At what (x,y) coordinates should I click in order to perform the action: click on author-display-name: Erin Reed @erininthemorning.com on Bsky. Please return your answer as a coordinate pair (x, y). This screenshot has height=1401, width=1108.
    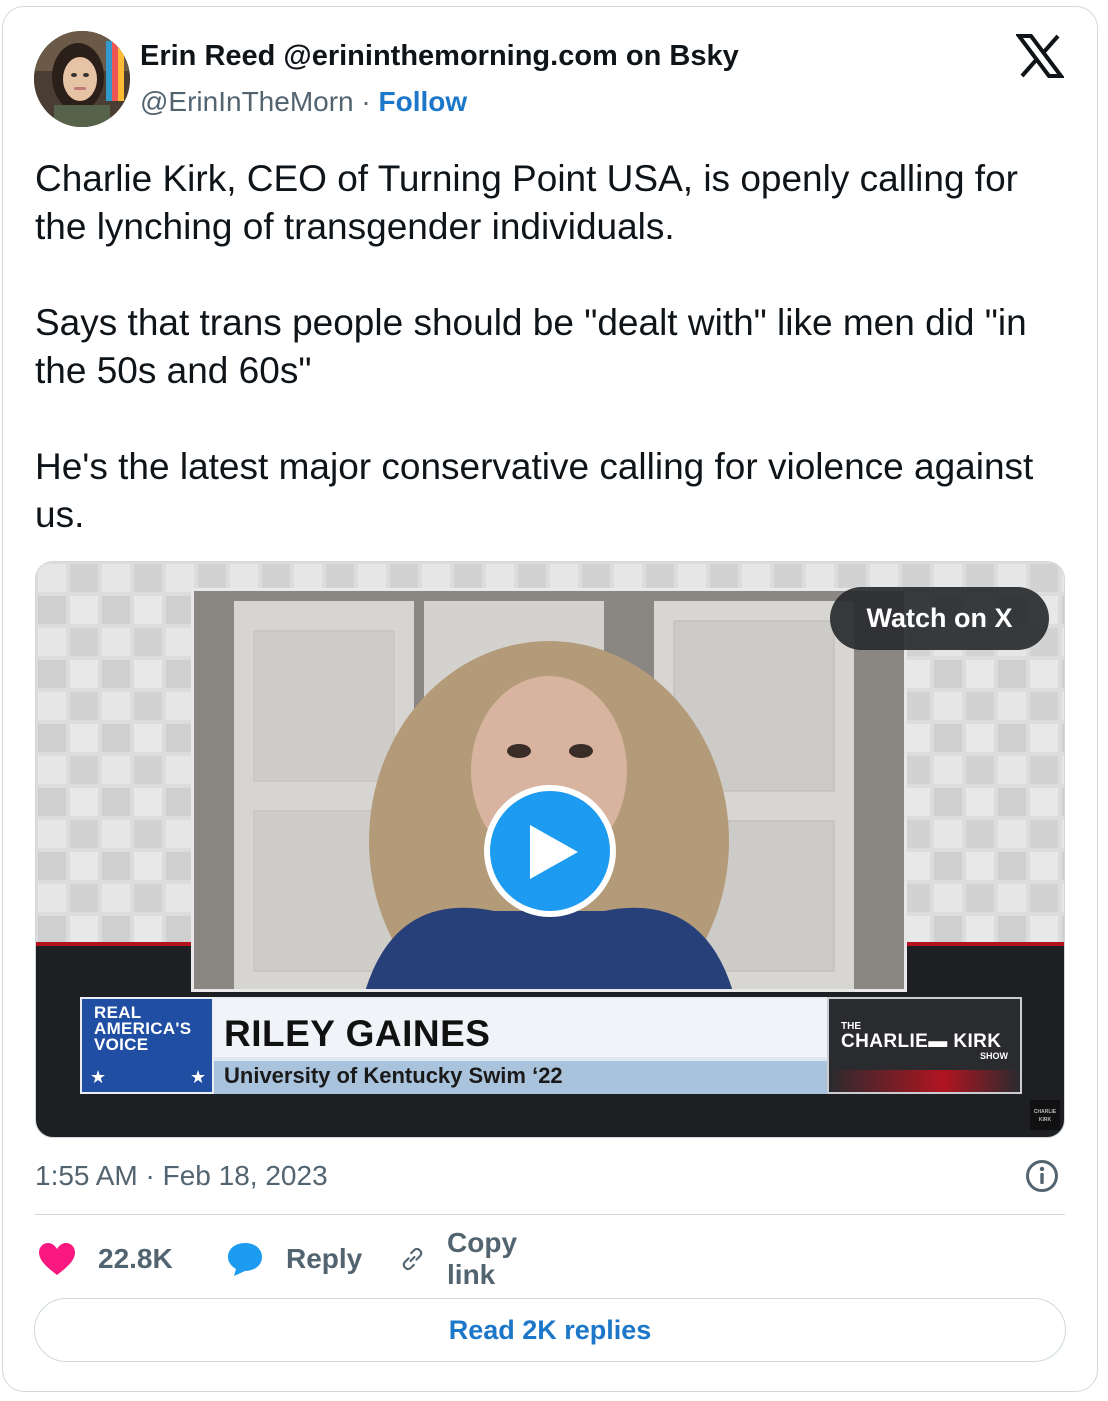
    Looking at the image, I should click on (439, 56).